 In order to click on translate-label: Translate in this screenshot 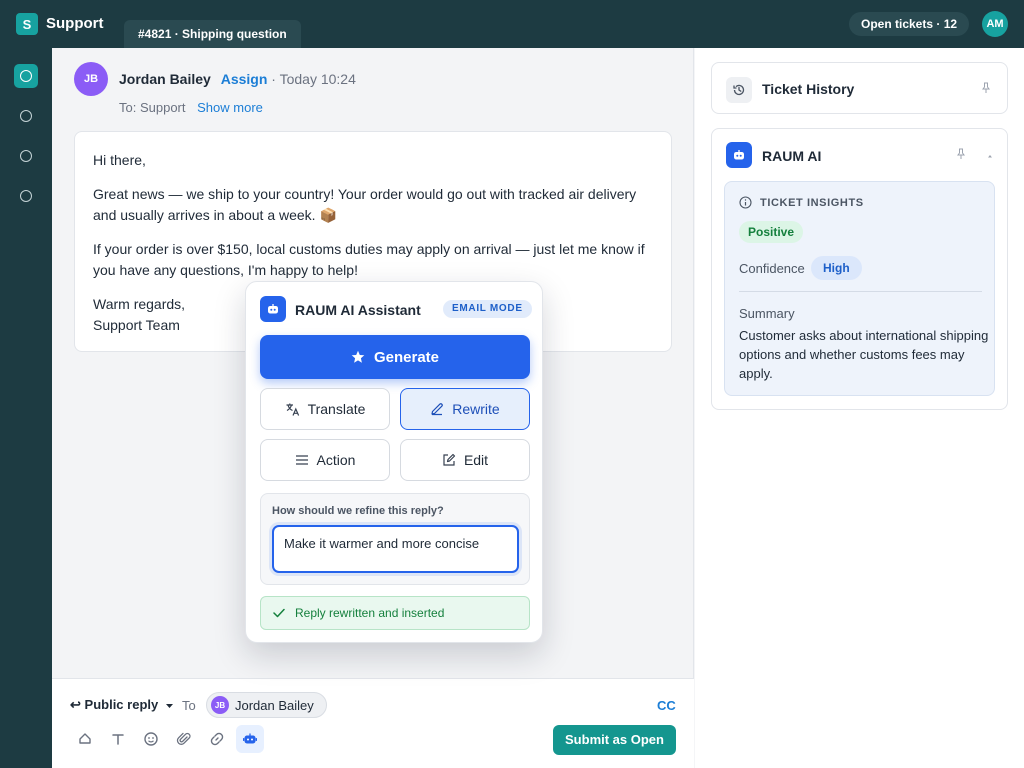, I will do `click(336, 409)`.